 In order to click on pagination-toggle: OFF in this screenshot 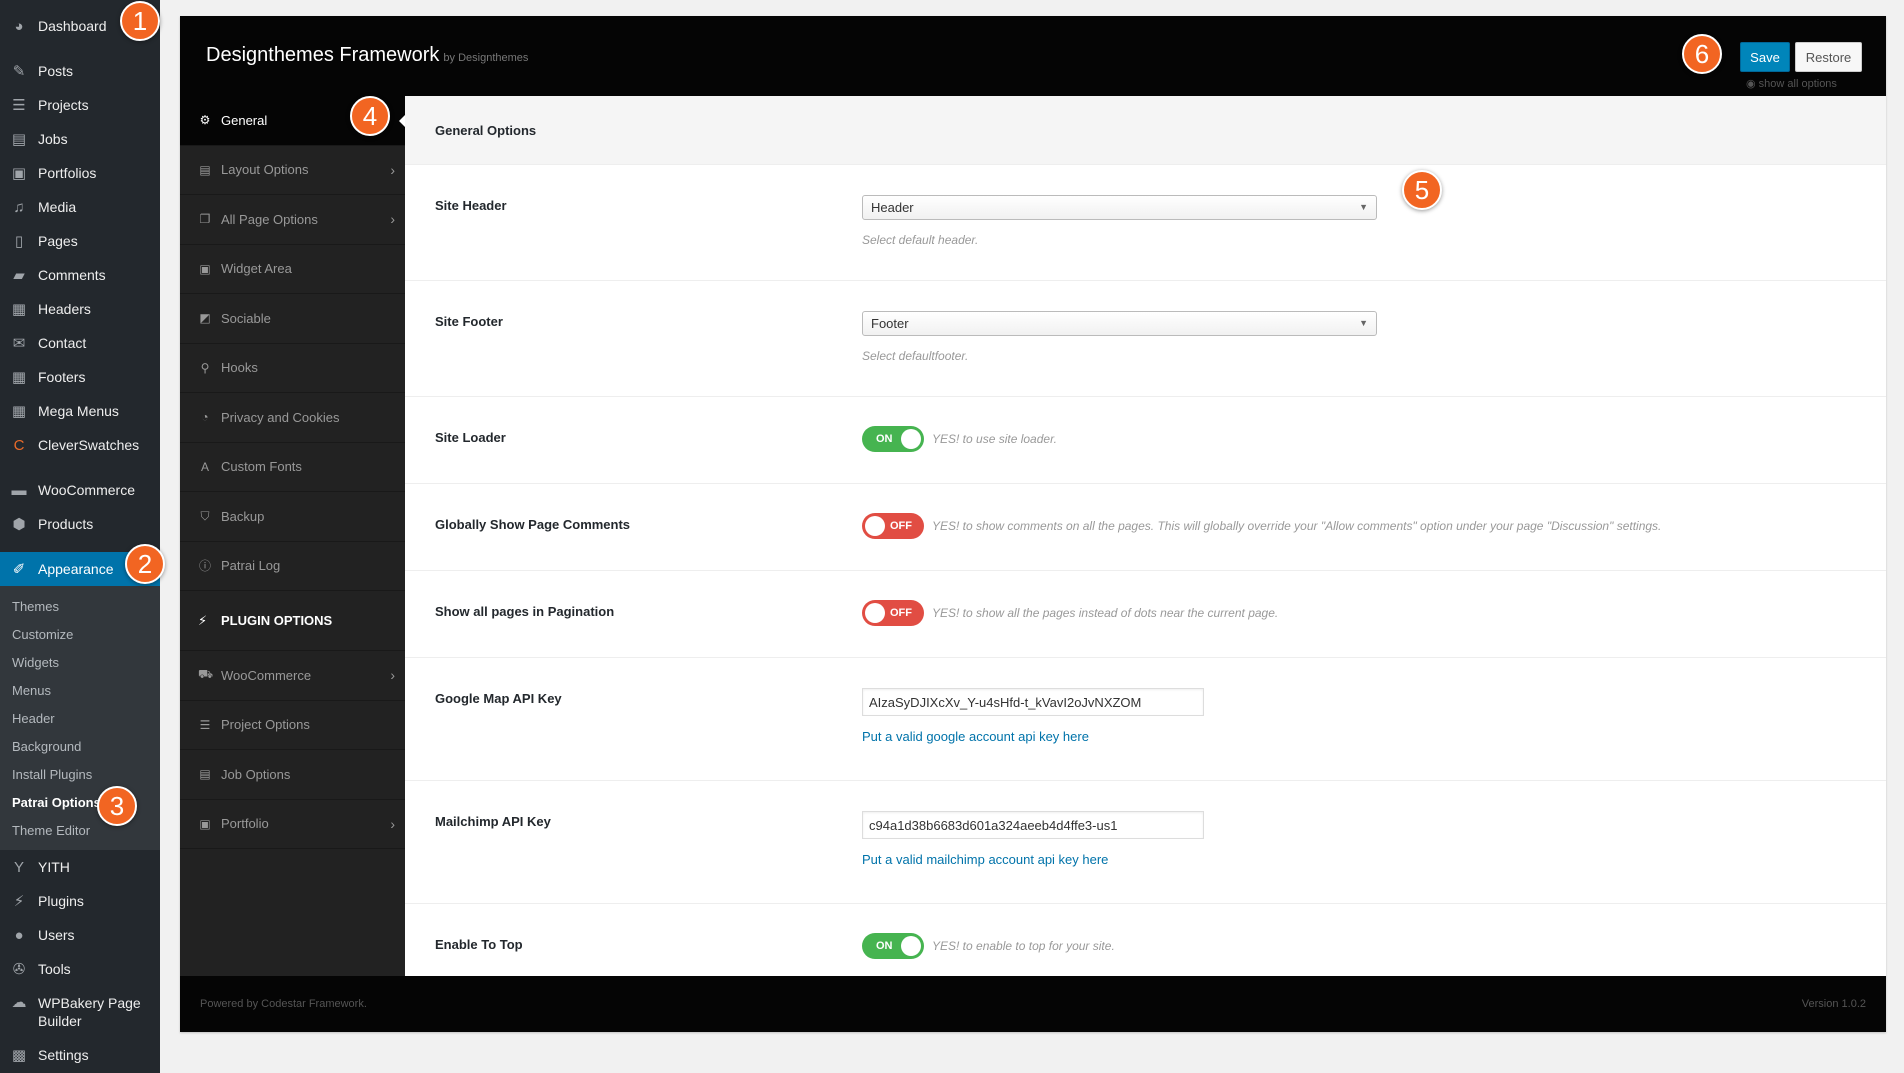, I will do `click(893, 613)`.